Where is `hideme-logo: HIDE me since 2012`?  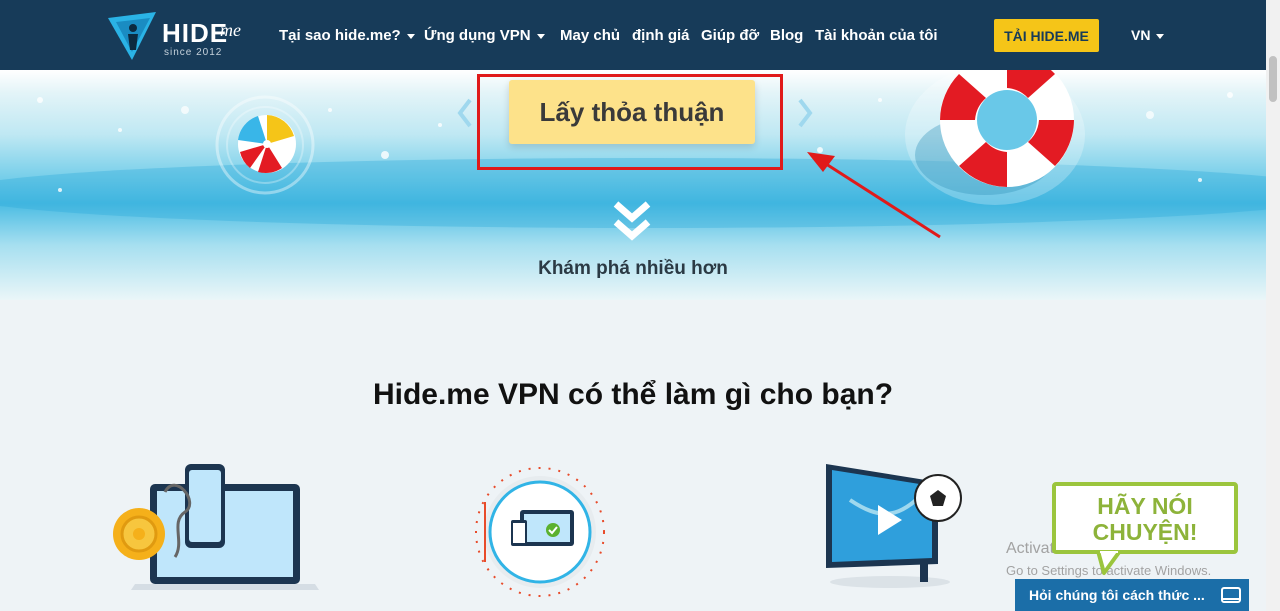
hideme-logo: HIDE me since 2012 is located at coordinates (181, 36).